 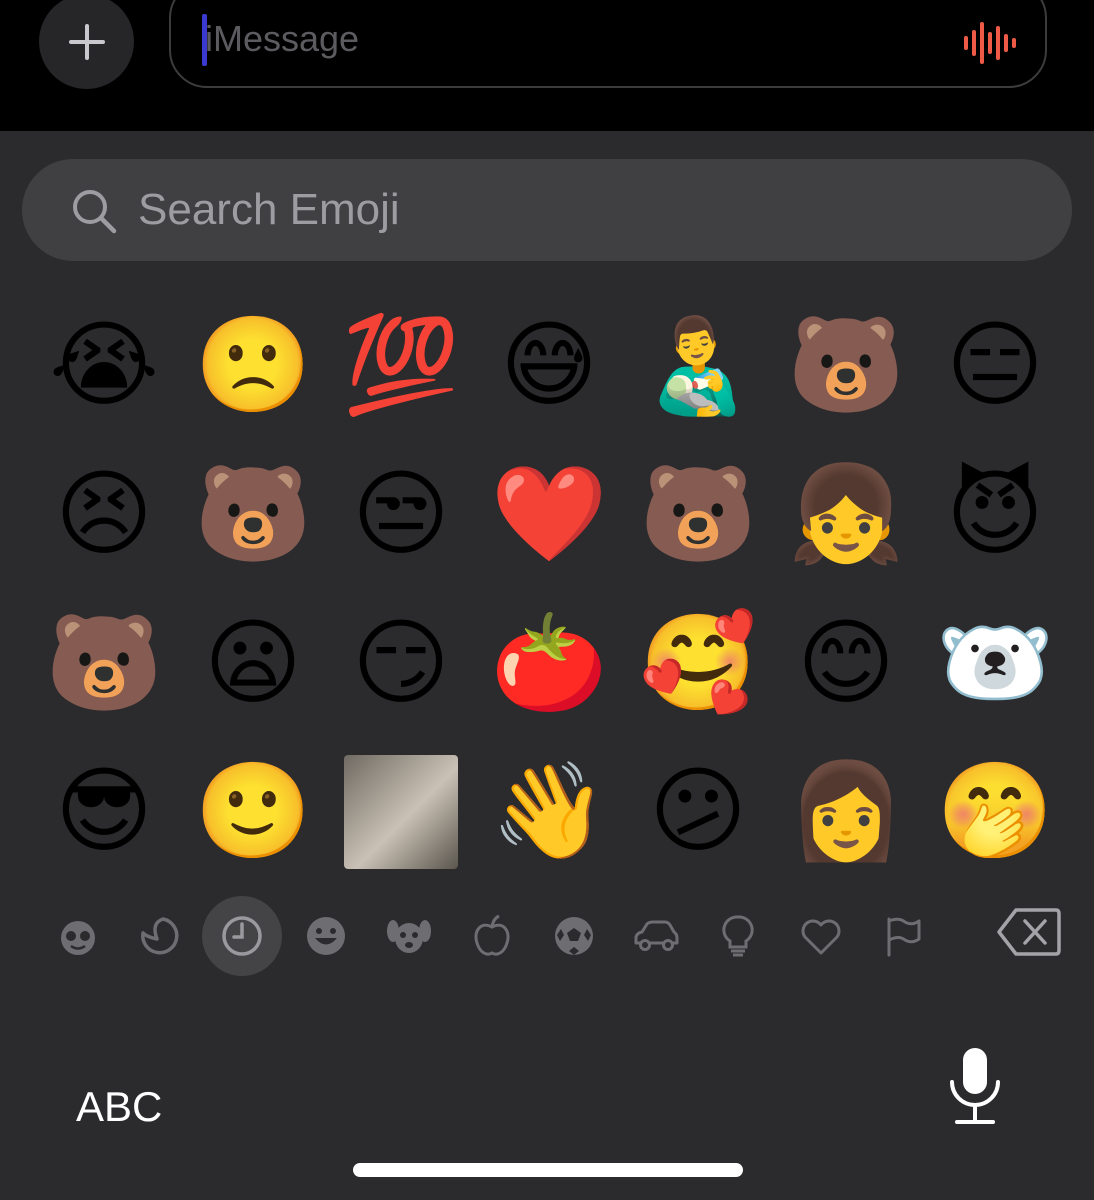 I want to click on category-recent, so click(x=242, y=936).